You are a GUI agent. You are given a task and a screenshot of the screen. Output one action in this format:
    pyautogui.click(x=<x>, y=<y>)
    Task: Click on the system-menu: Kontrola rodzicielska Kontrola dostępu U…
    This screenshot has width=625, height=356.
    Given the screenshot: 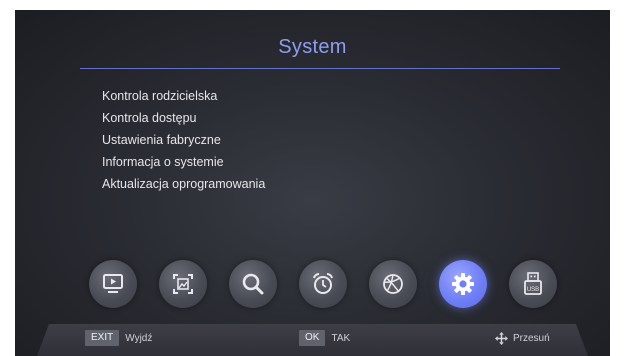 What is the action you would take?
    pyautogui.click(x=183, y=140)
    